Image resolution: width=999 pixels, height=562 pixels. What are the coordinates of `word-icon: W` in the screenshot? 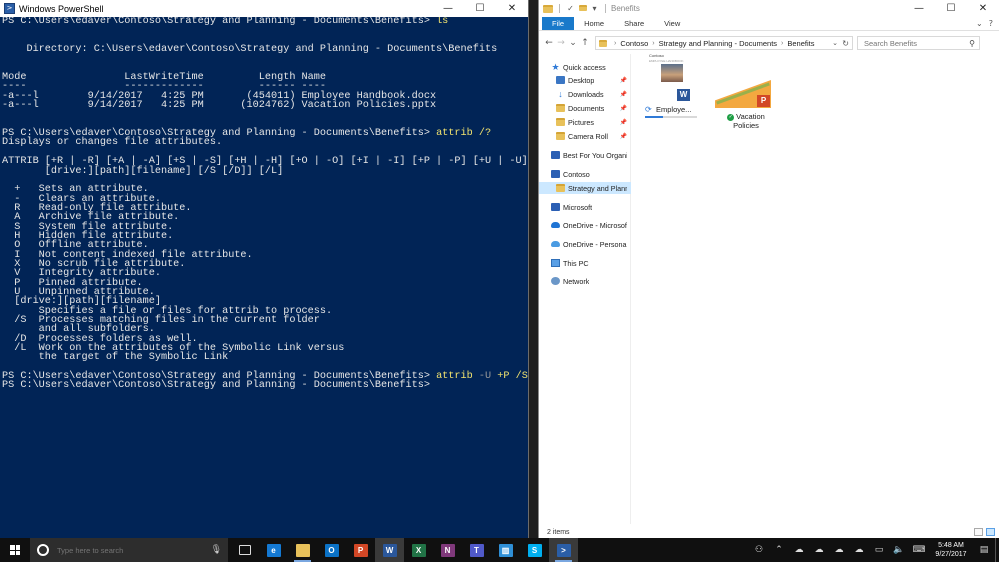 It's located at (389, 550).